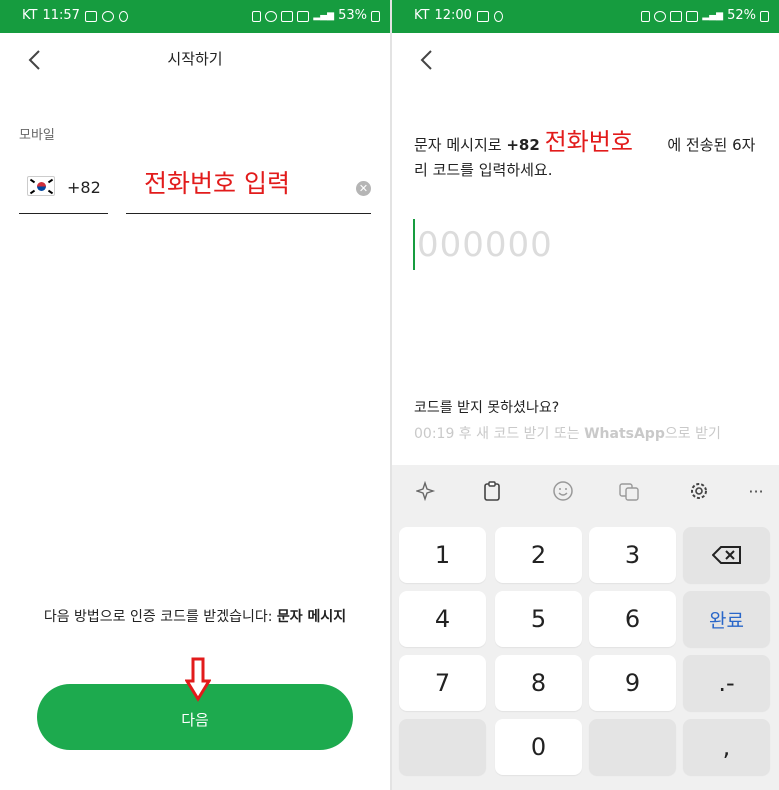  I want to click on backspace-icon, so click(726, 555).